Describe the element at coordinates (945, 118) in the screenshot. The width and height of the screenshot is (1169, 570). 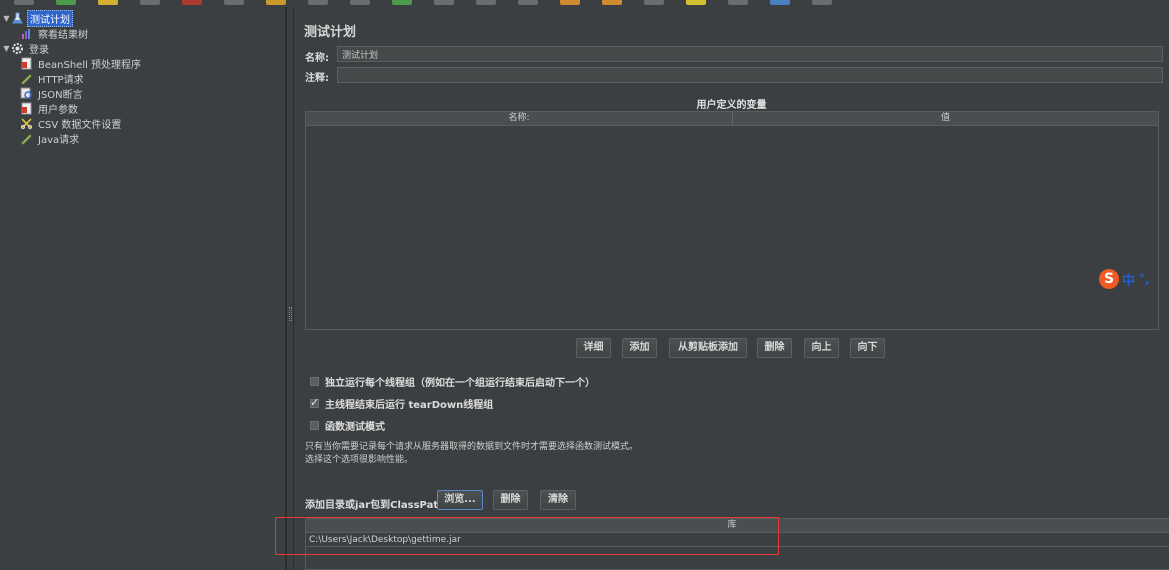
I see `column-header-value: 值` at that location.